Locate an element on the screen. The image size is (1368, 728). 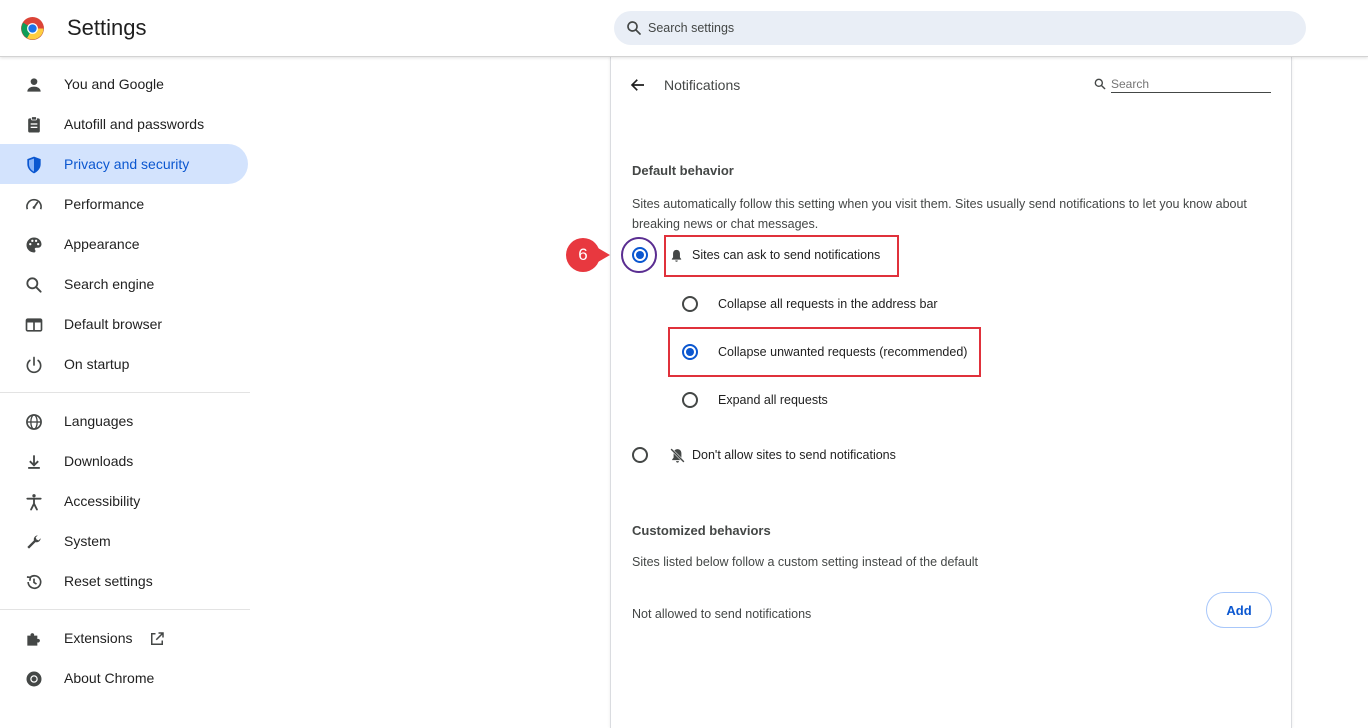
sidebar-item-label: About Chrome is located at coordinates (109, 678).